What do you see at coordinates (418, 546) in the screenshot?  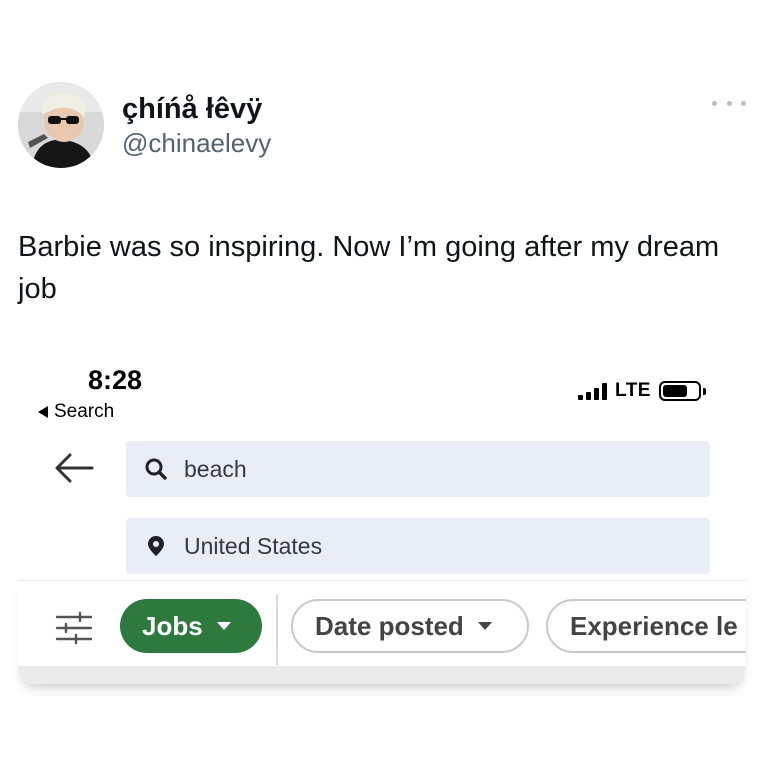 I see `location-input: United States` at bounding box center [418, 546].